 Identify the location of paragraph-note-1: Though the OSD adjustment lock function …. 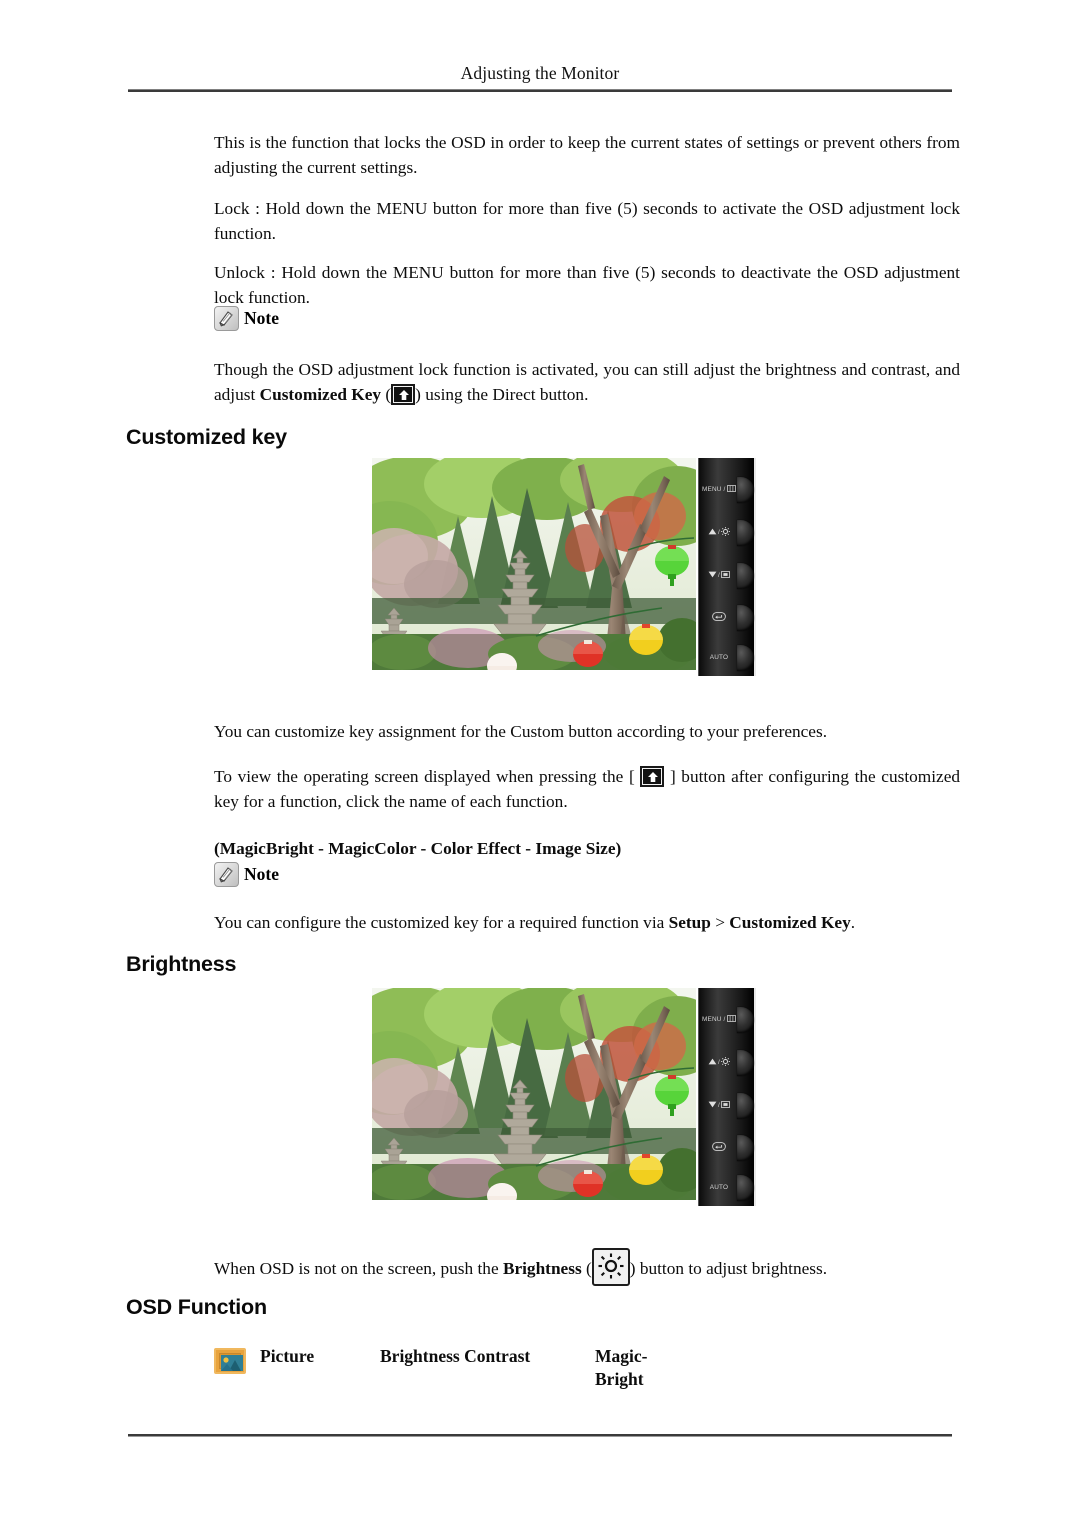
(587, 382).